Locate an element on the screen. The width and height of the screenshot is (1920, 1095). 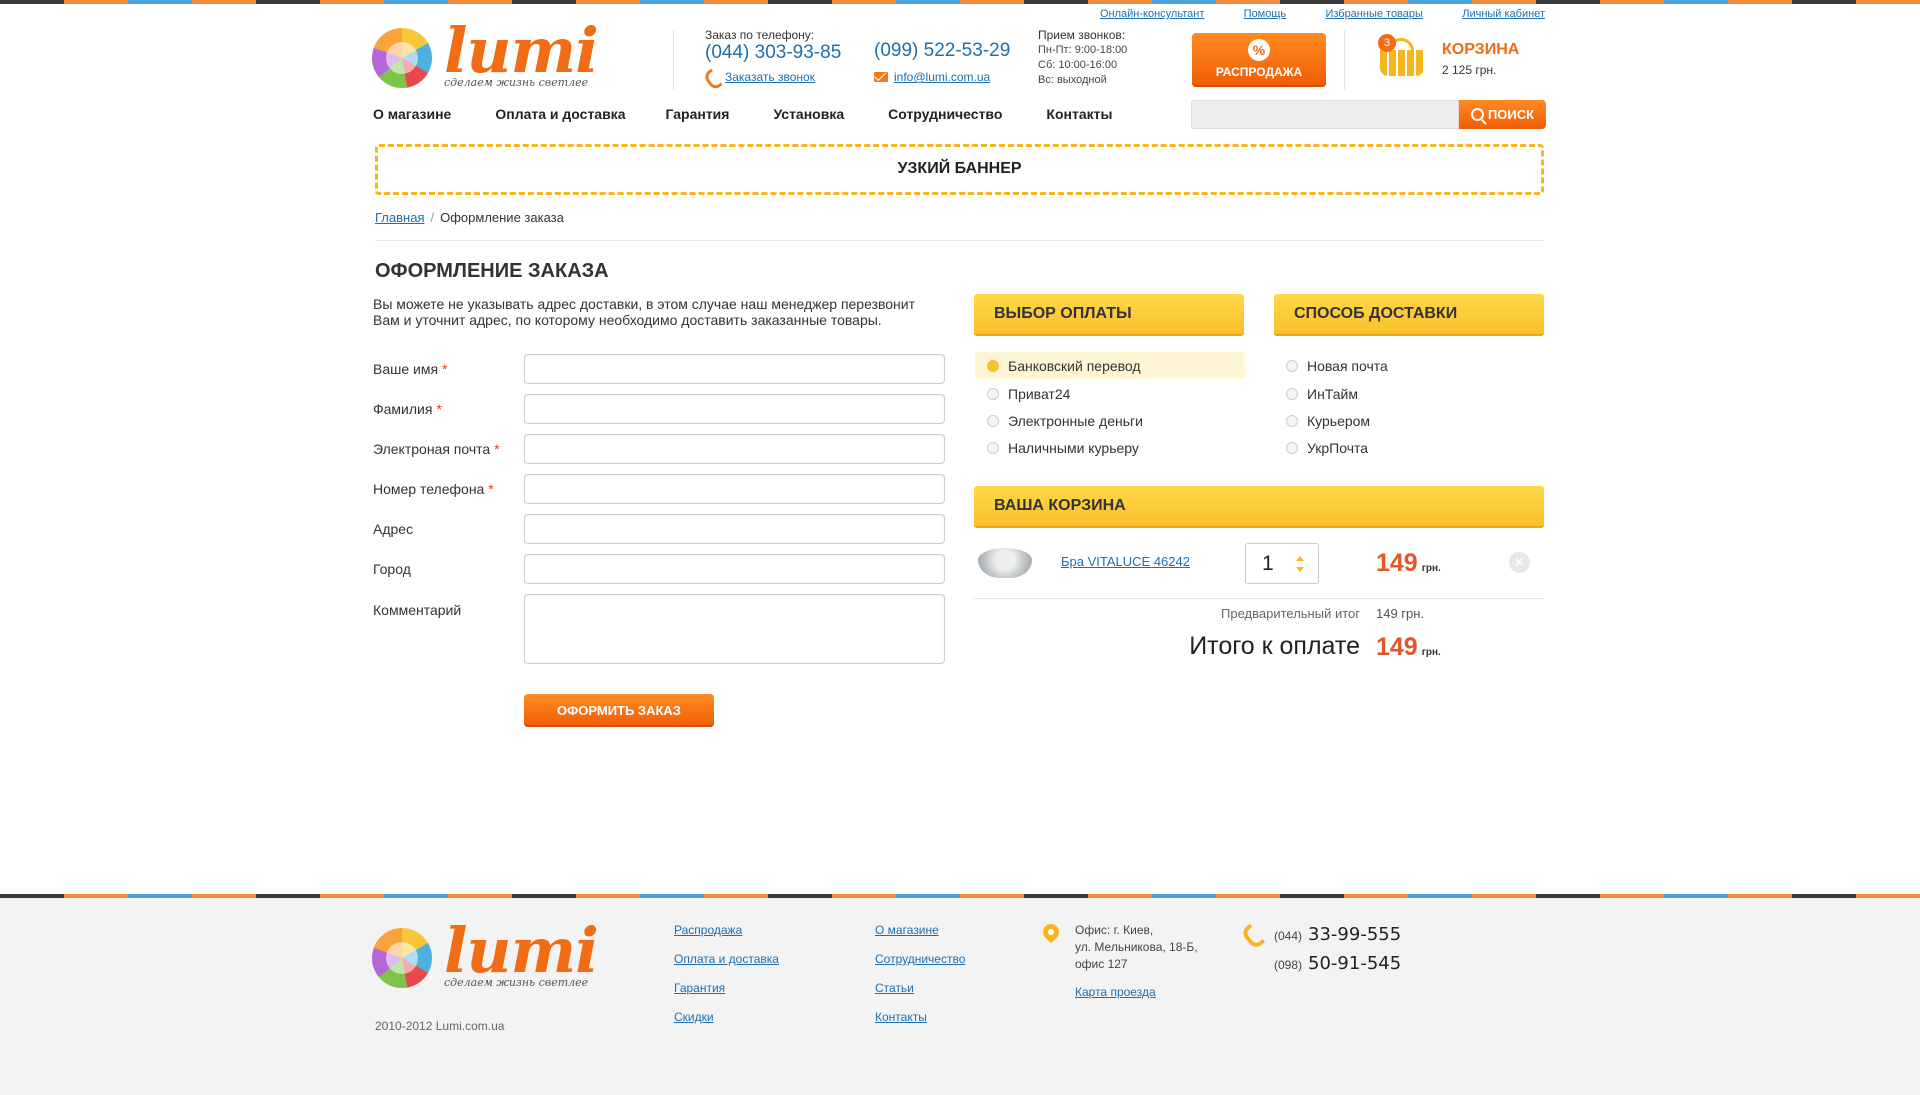
map-pin-icon is located at coordinates (1051, 933).